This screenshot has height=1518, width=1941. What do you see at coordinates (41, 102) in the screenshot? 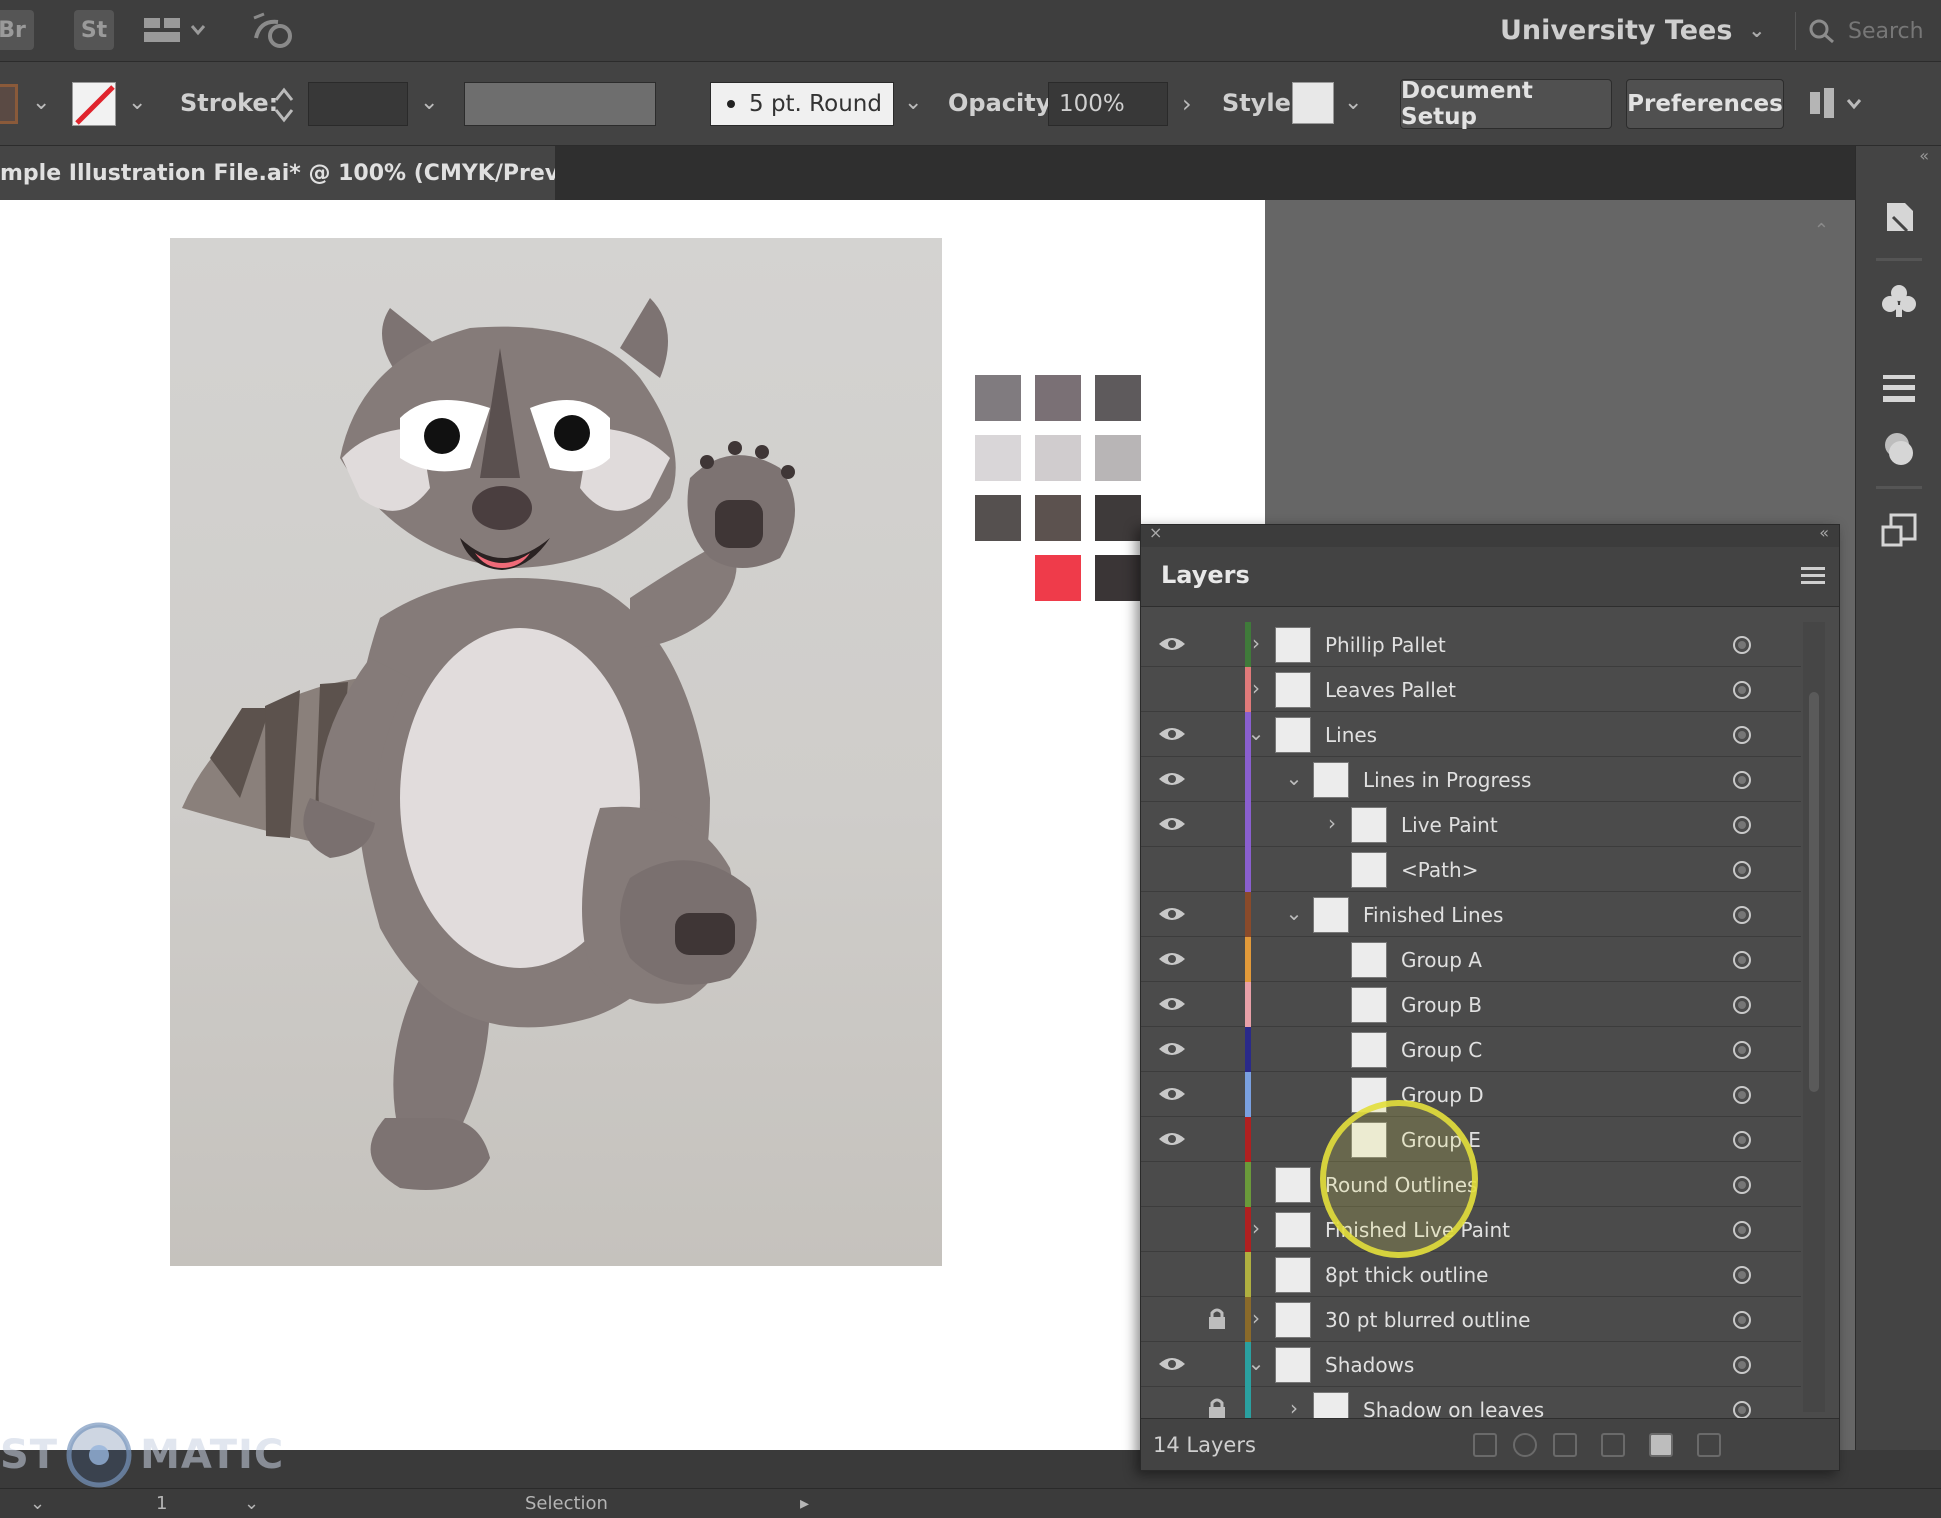
I see `fill-dropdown-icon: ⌄` at bounding box center [41, 102].